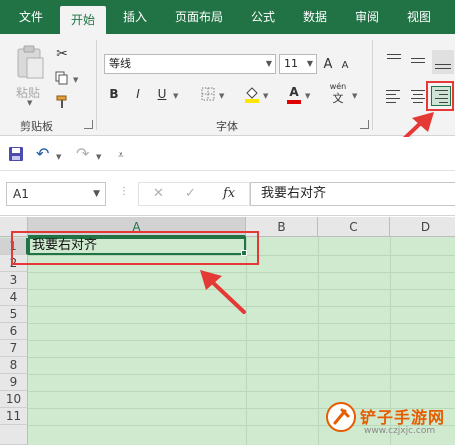 Image resolution: width=455 pixels, height=445 pixels. Describe the element at coordinates (318, 341) in the screenshot. I see `gridline` at that location.